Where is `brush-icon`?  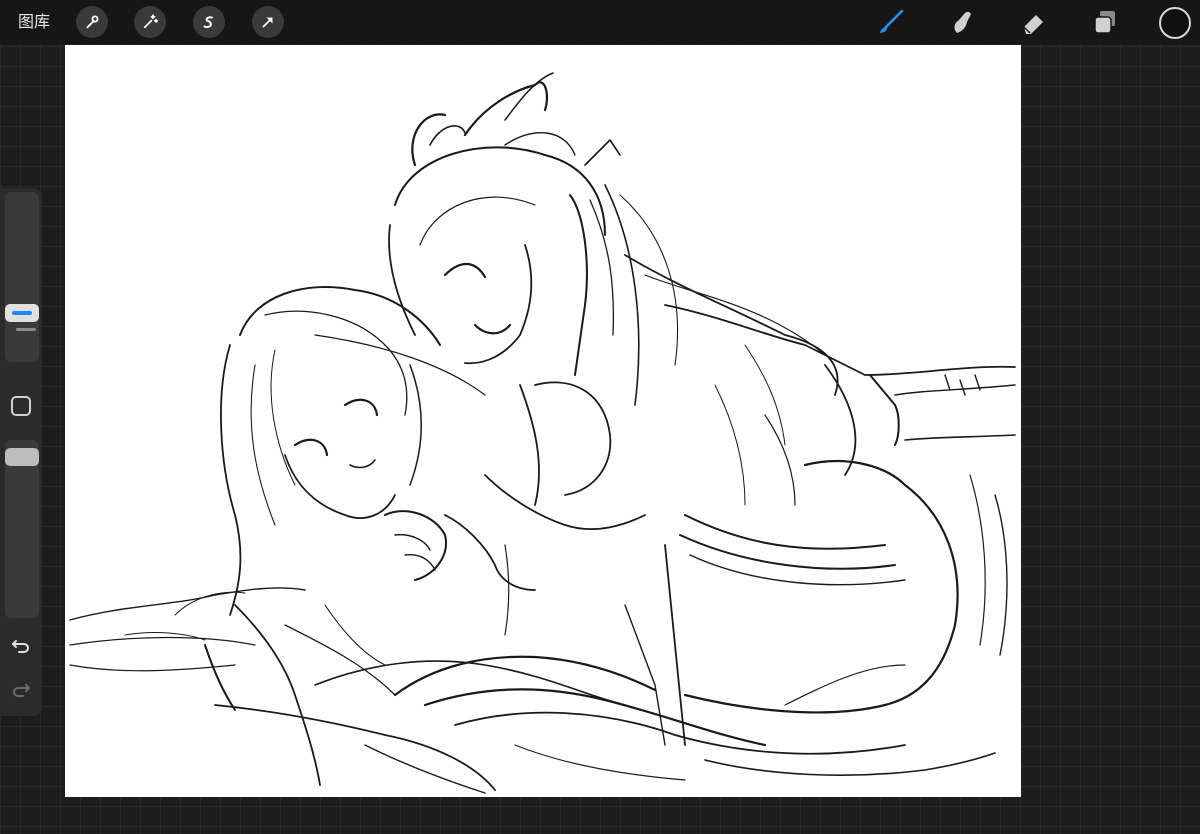 brush-icon is located at coordinates (892, 21).